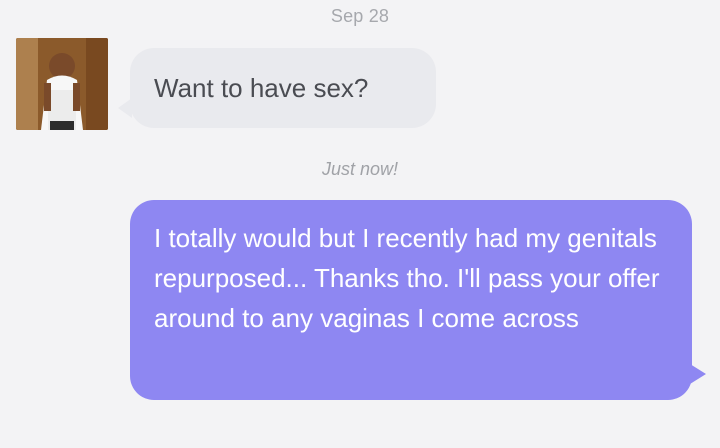  What do you see at coordinates (360, 16) in the screenshot?
I see `date-separator: Sep 28` at bounding box center [360, 16].